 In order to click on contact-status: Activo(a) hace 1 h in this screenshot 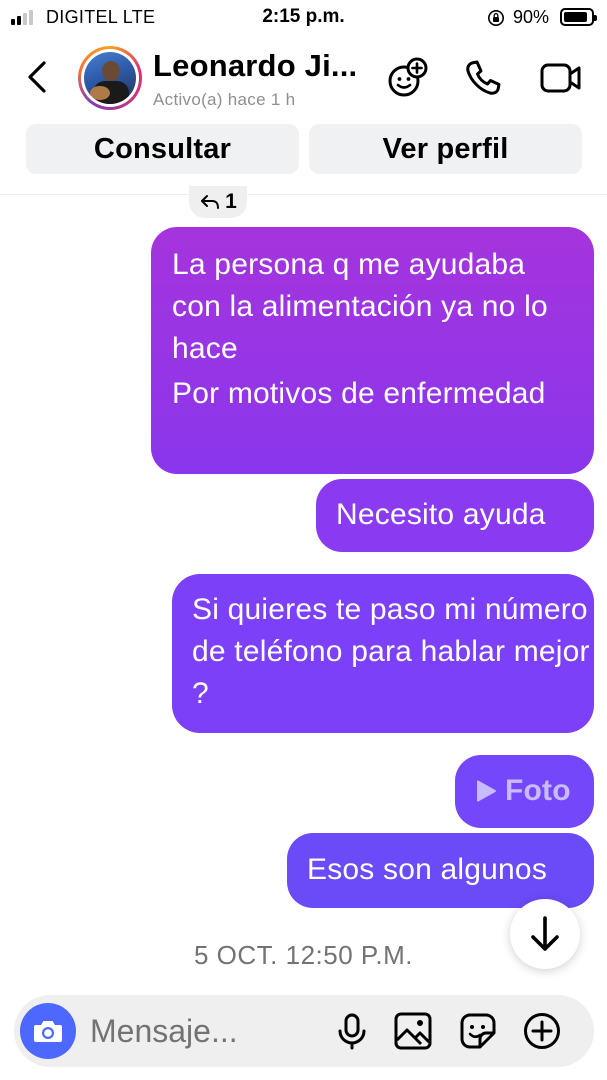, I will do `click(224, 99)`.